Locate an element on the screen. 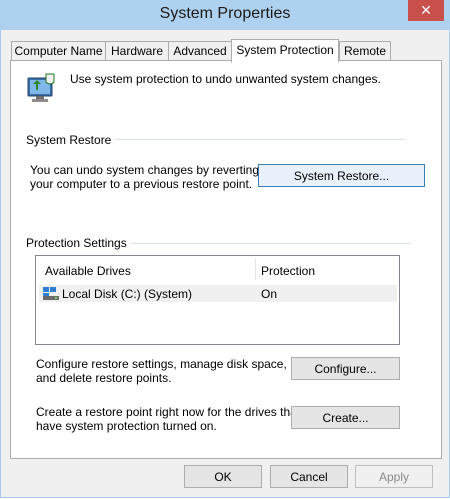 The image size is (450, 499). drive-protection-status: On is located at coordinates (269, 294).